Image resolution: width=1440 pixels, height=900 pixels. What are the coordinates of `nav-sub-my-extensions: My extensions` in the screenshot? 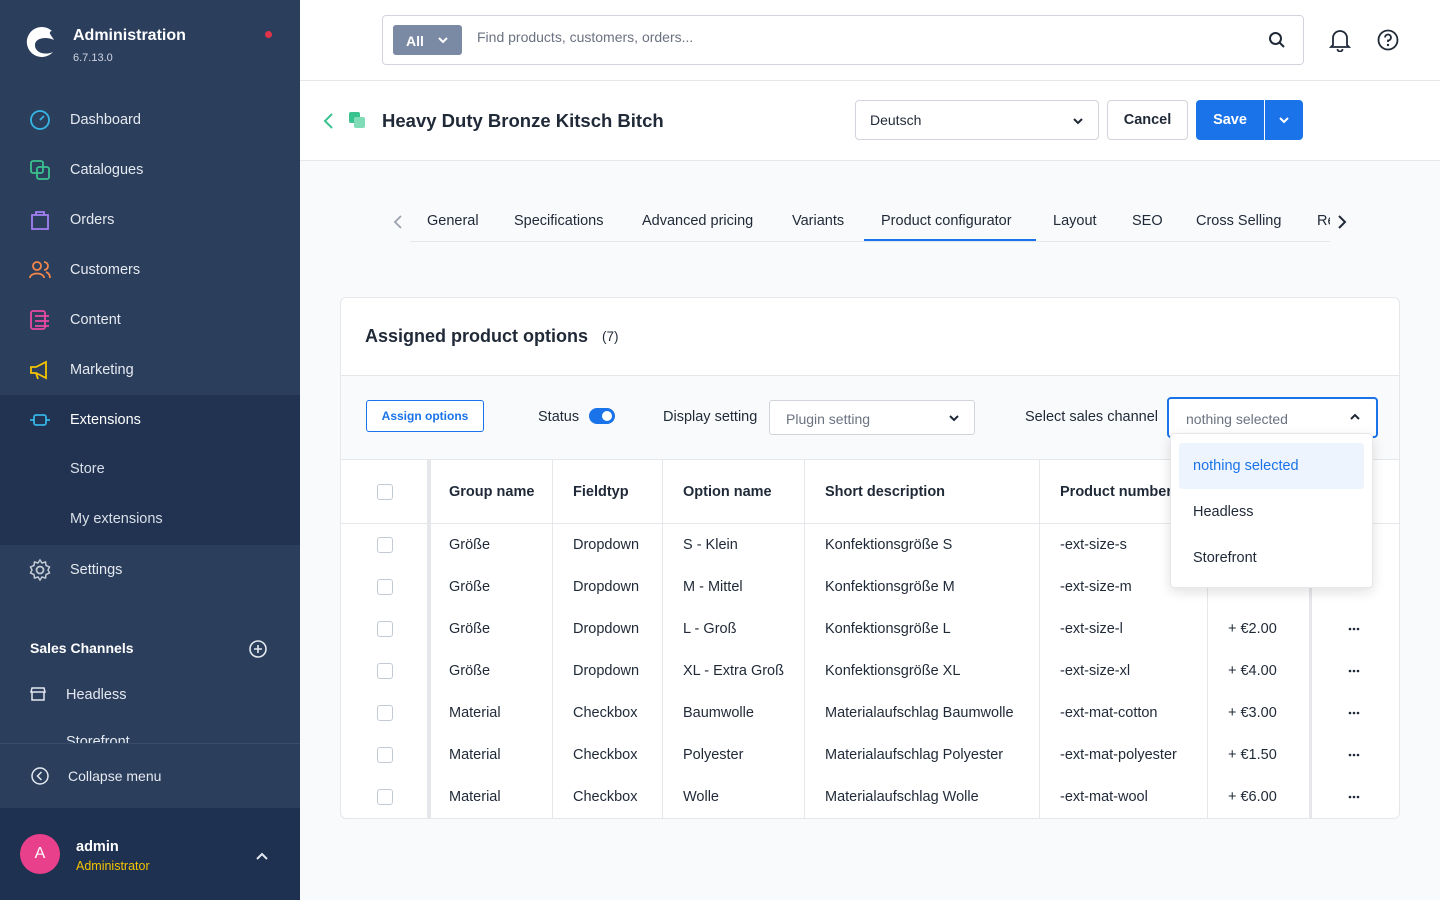 It's located at (150, 520).